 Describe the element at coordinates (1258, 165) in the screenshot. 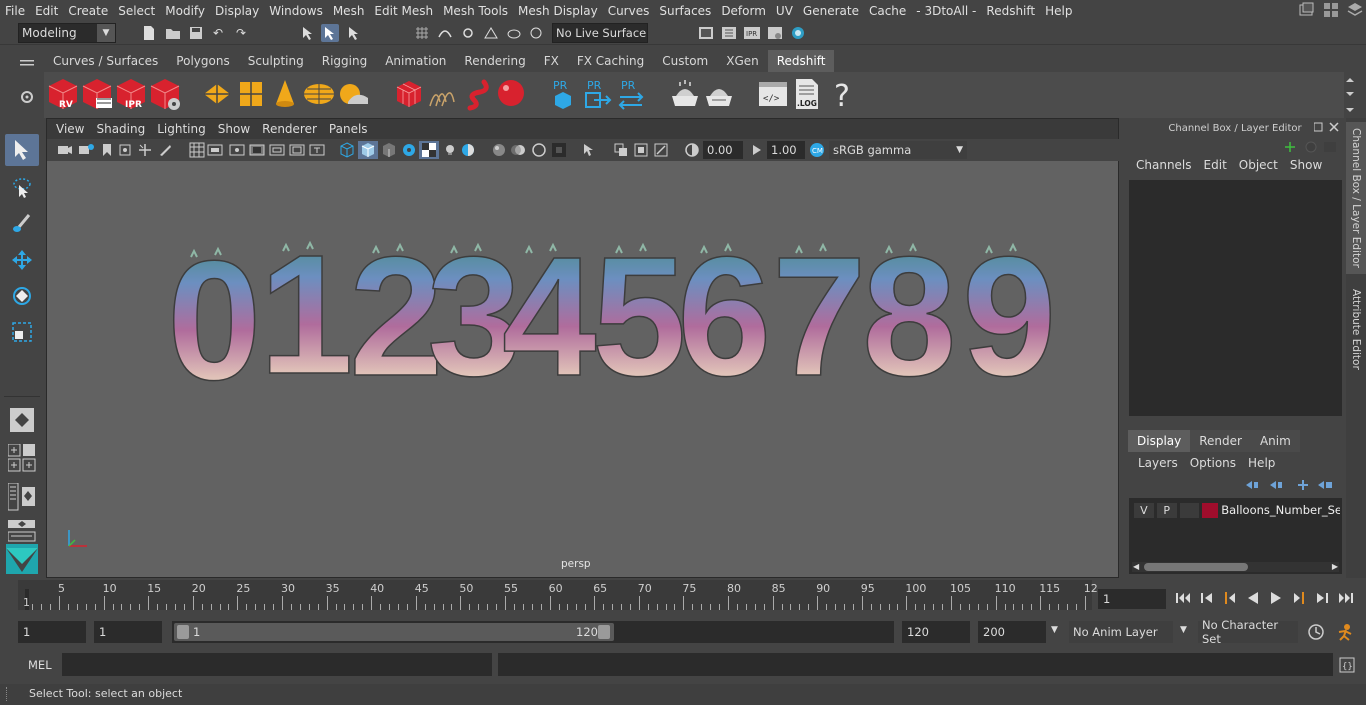

I see `channel-object-menu: Object` at that location.